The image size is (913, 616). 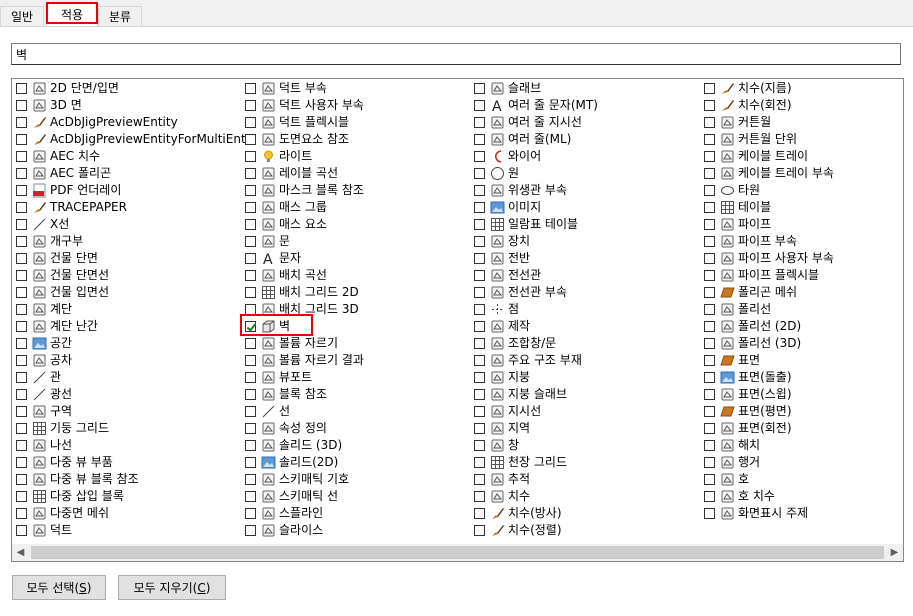 I want to click on list-item: 뷰포트, so click(x=278, y=377).